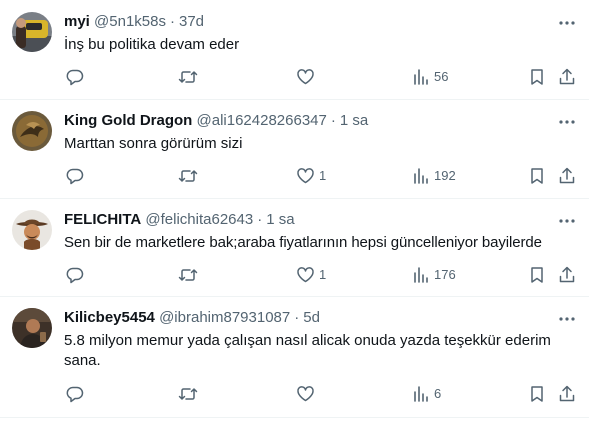  I want to click on view-count: 176, so click(445, 274).